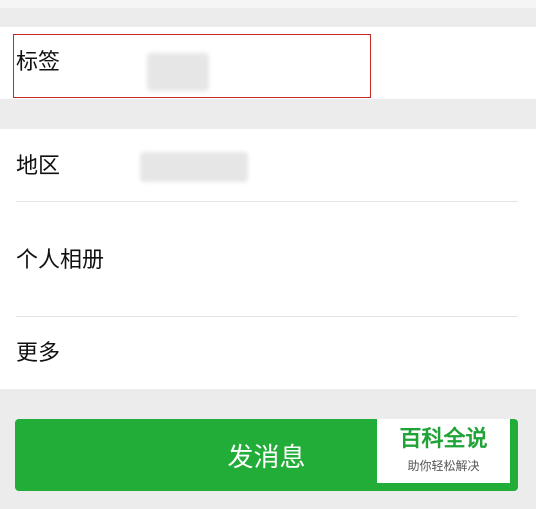 Image resolution: width=536 pixels, height=509 pixels. Describe the element at coordinates (443, 465) in the screenshot. I see `watermark-subtitle: 助你轻松解决` at that location.